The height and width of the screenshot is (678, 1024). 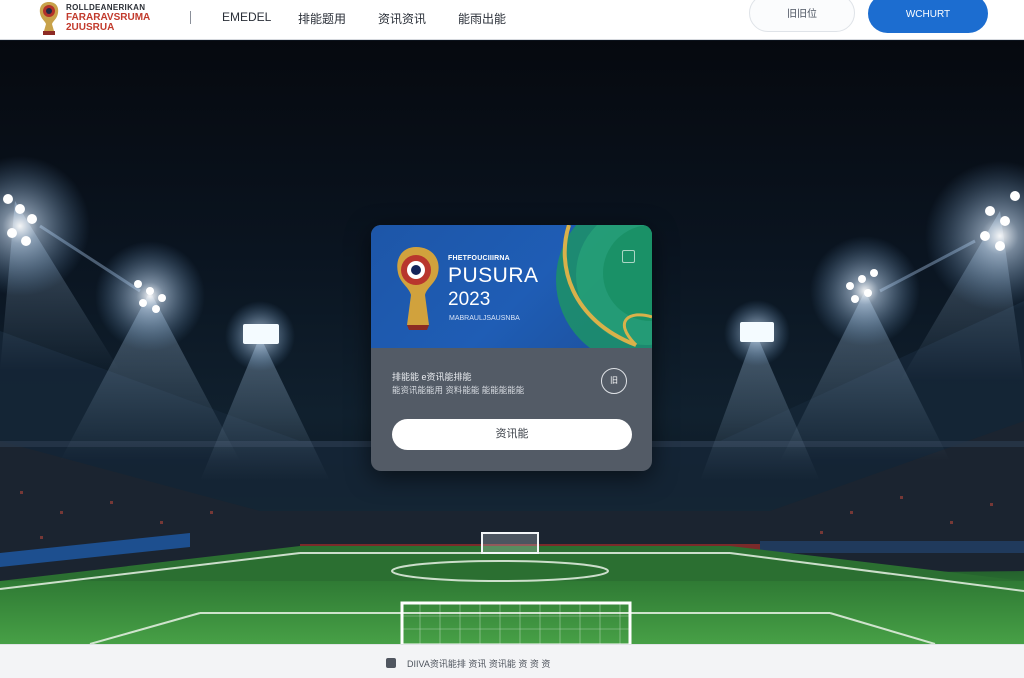 I want to click on logo-line-3: 2UUSRUA, so click(x=90, y=27).